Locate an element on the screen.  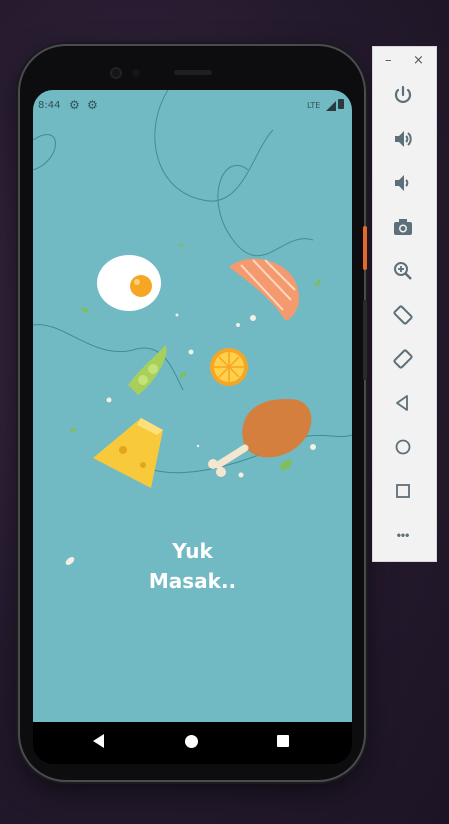
earpiece-speaker is located at coordinates (193, 72).